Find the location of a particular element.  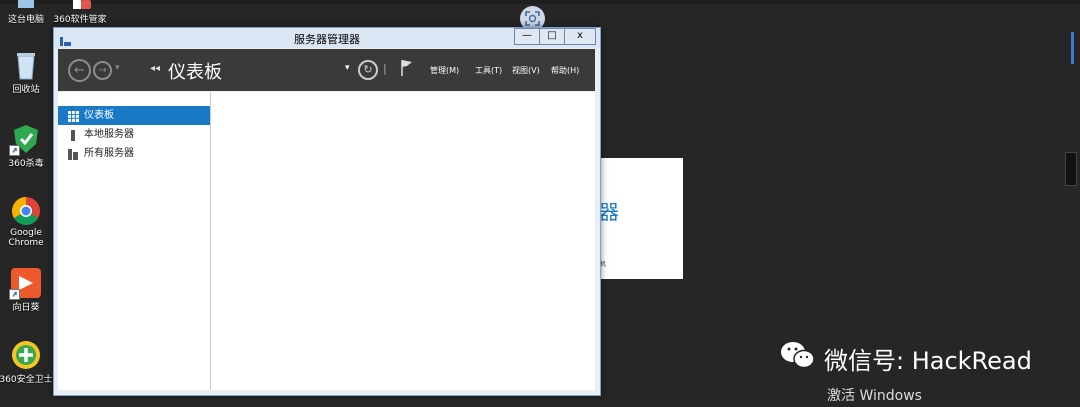

sidebar-item-label: 所有服务器 is located at coordinates (109, 153).